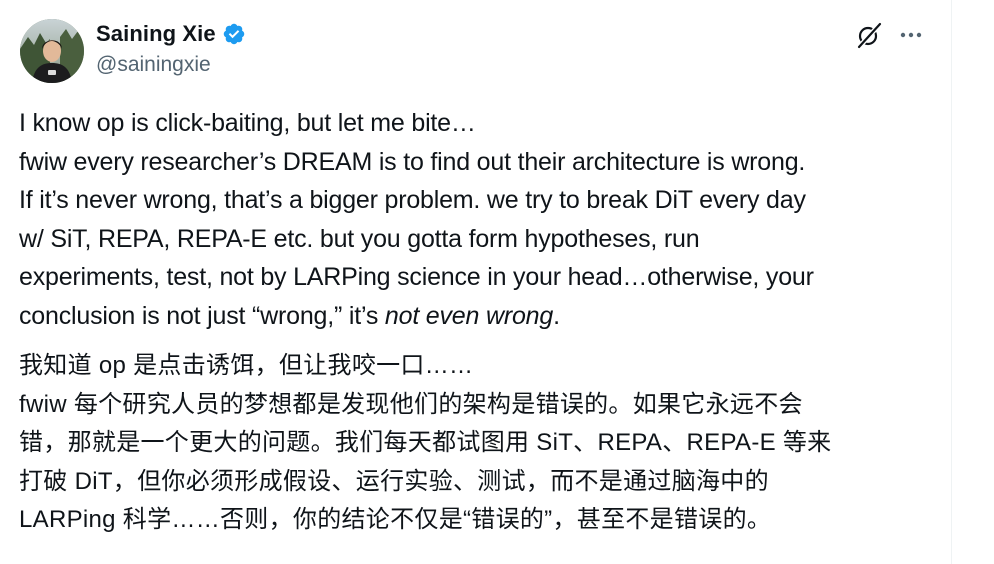 Image resolution: width=994 pixels, height=564 pixels. I want to click on tweet-line-segment: ., so click(556, 315).